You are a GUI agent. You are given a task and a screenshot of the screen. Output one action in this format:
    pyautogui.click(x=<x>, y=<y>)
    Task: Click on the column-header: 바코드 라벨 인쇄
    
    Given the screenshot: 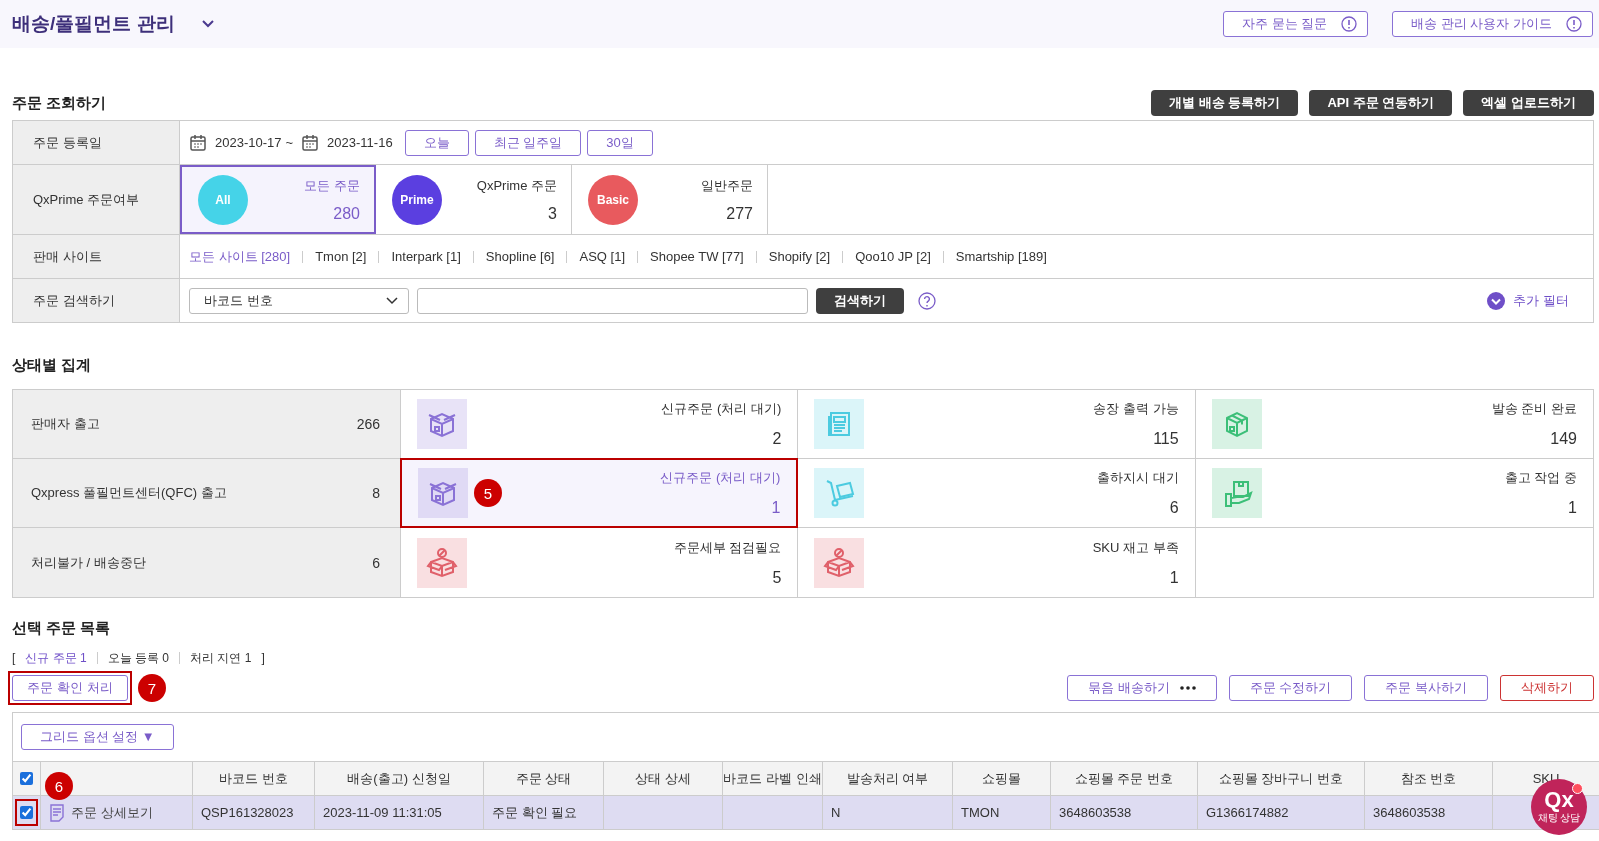 What is the action you would take?
    pyautogui.click(x=772, y=778)
    